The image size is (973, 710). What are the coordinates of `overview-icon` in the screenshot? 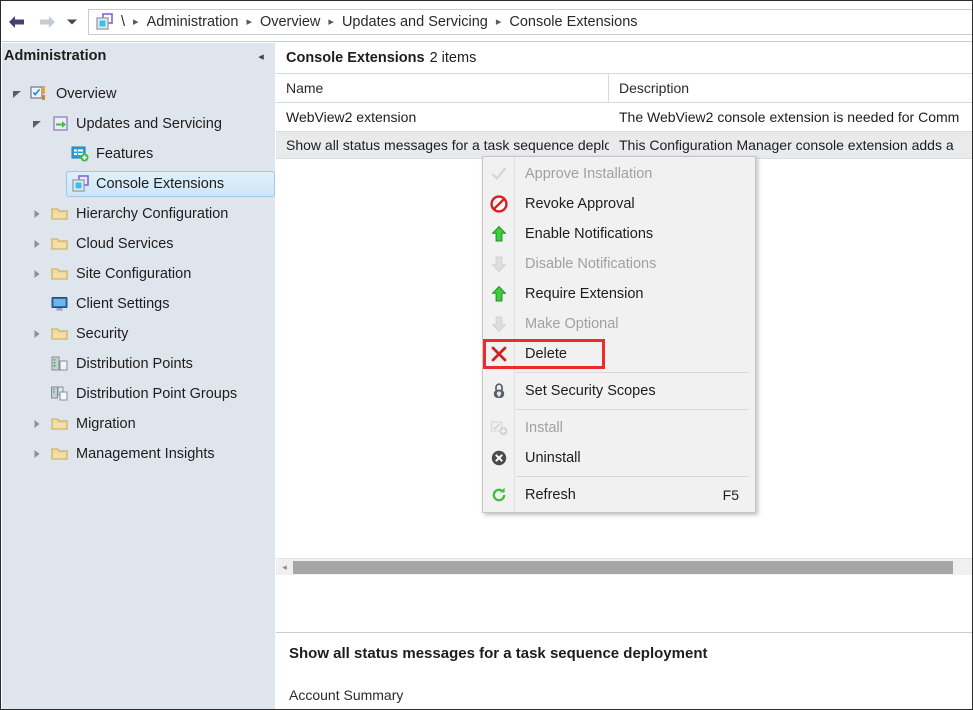 It's located at (41, 94).